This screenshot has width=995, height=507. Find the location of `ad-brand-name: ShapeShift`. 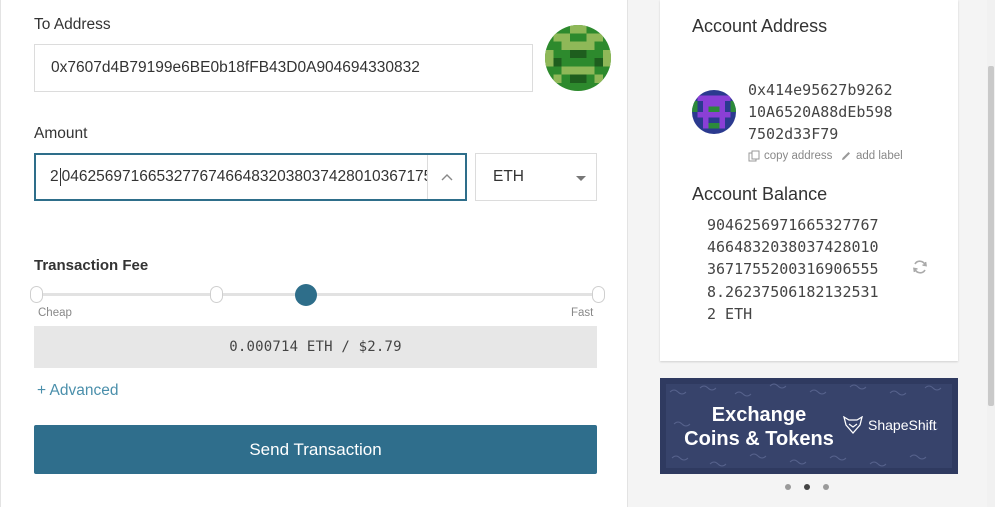

ad-brand-name: ShapeShift is located at coordinates (902, 425).